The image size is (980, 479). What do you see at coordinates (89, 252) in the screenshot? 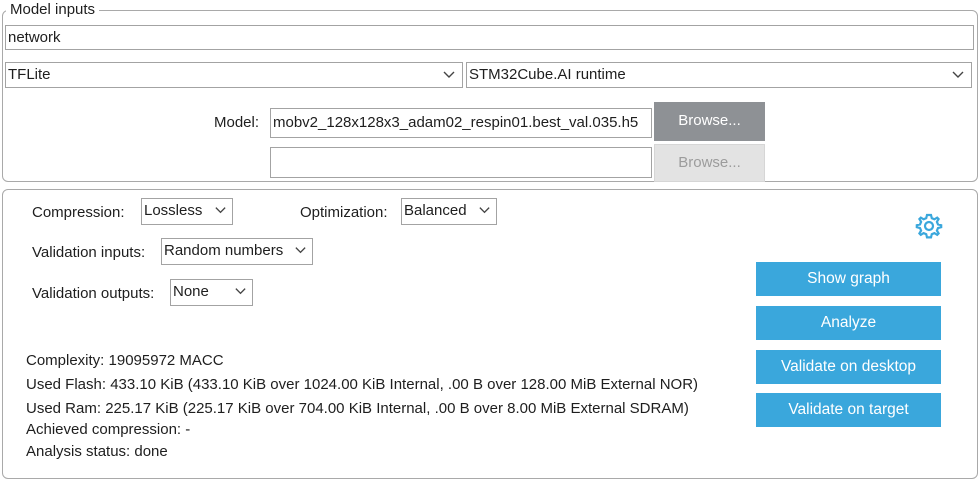
I see `validation-inputs-label: Validation inputs:` at bounding box center [89, 252].